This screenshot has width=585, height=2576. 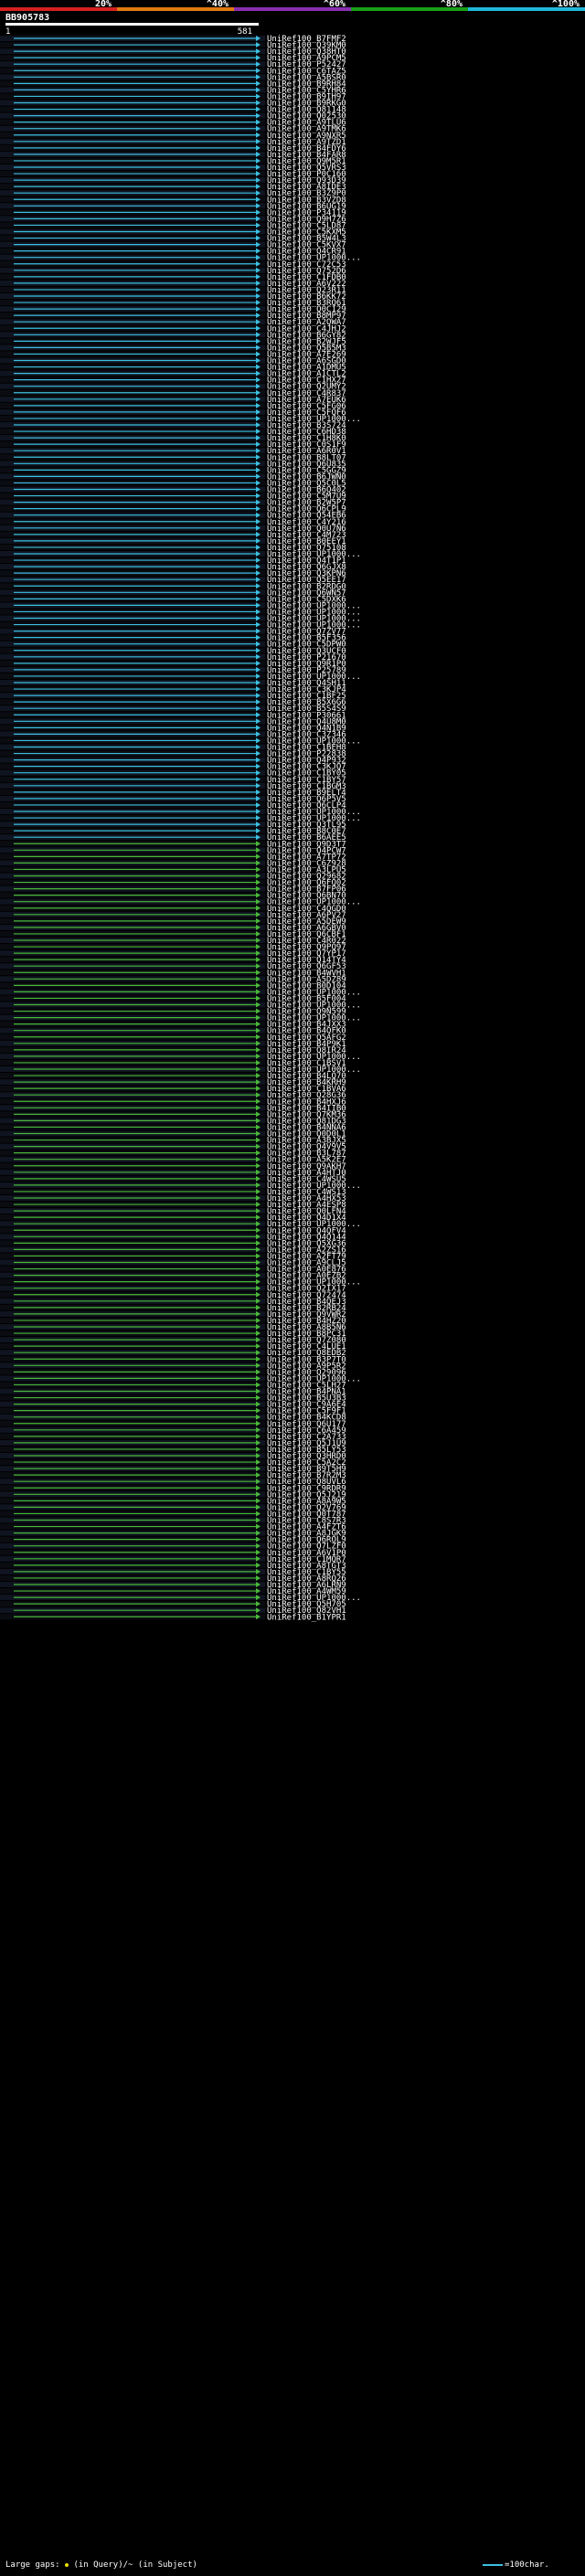 I want to click on scale-swatch-icon, so click(x=493, y=2564).